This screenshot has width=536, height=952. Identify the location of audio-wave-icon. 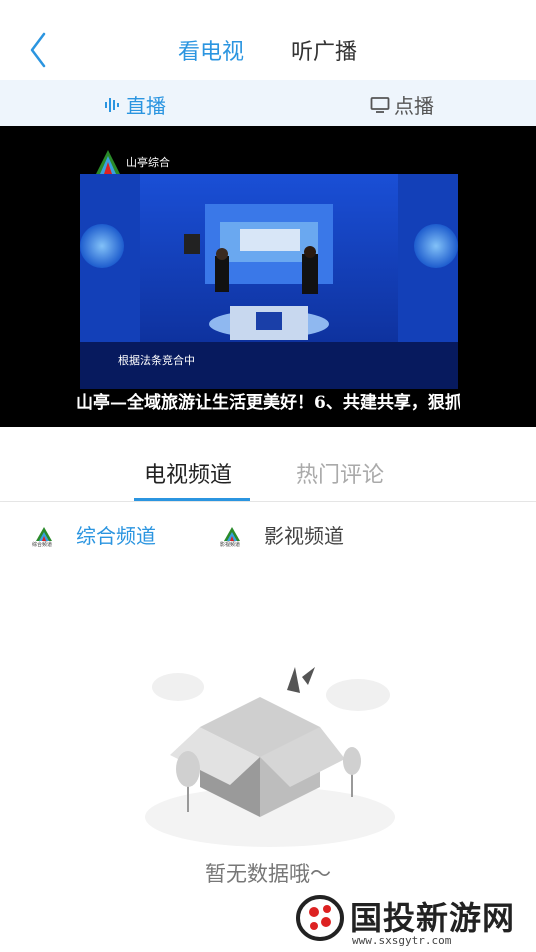
(112, 104).